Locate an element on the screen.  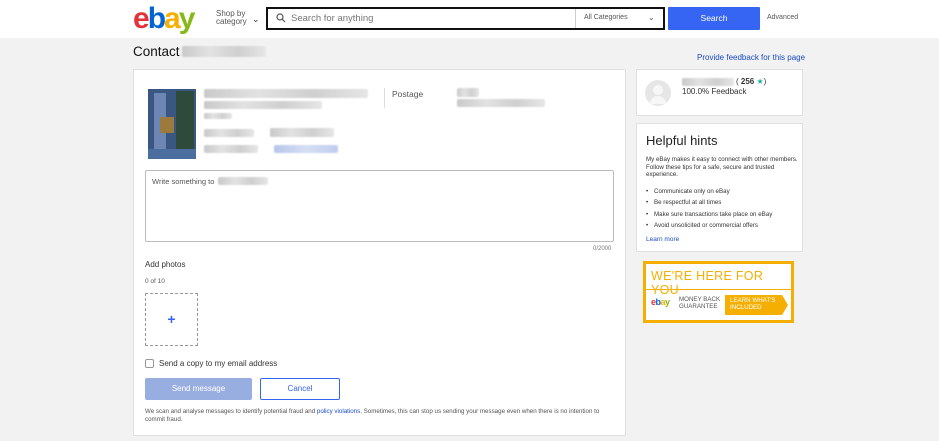
redacted-item-subtitle is located at coordinates (218, 116).